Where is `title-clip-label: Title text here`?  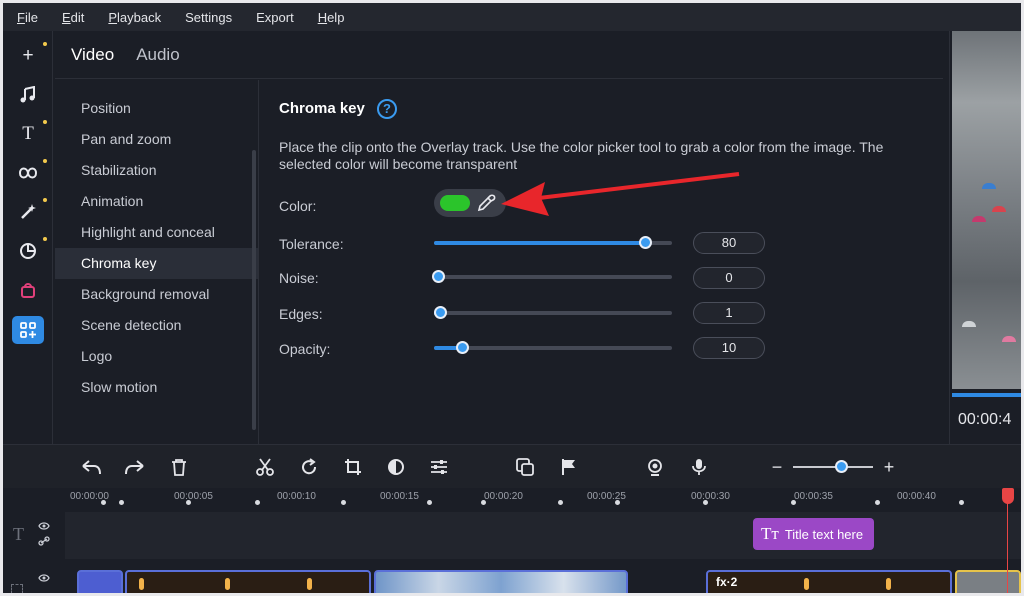
title-clip-label: Title text here is located at coordinates (824, 534).